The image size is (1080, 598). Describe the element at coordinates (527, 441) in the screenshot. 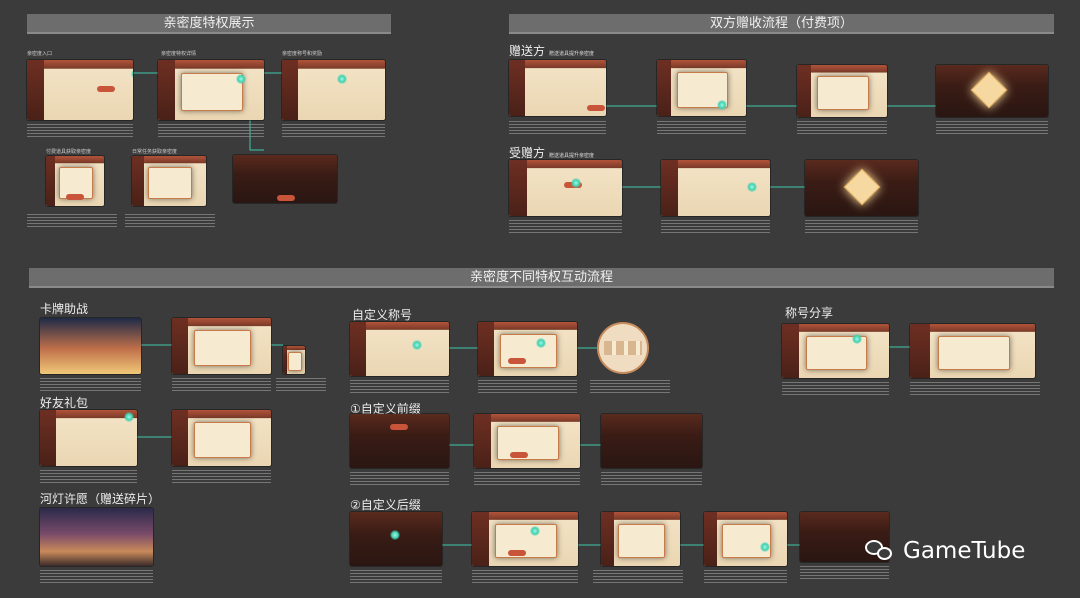

I see `screenshot-custom-prefix-dialog` at that location.